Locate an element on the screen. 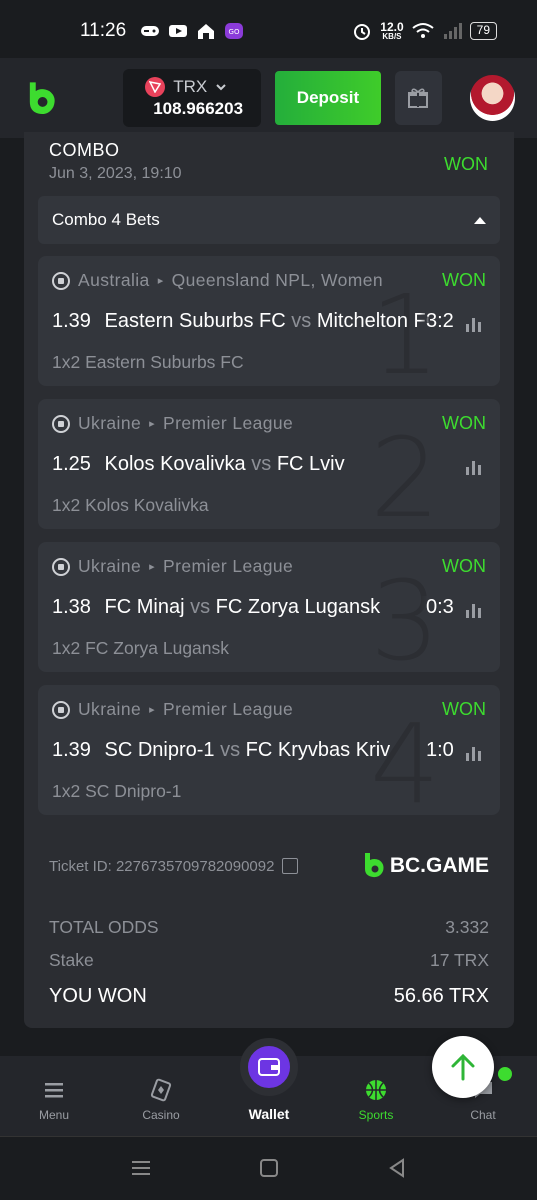 The image size is (537, 1200). youtube-icon is located at coordinates (178, 31).